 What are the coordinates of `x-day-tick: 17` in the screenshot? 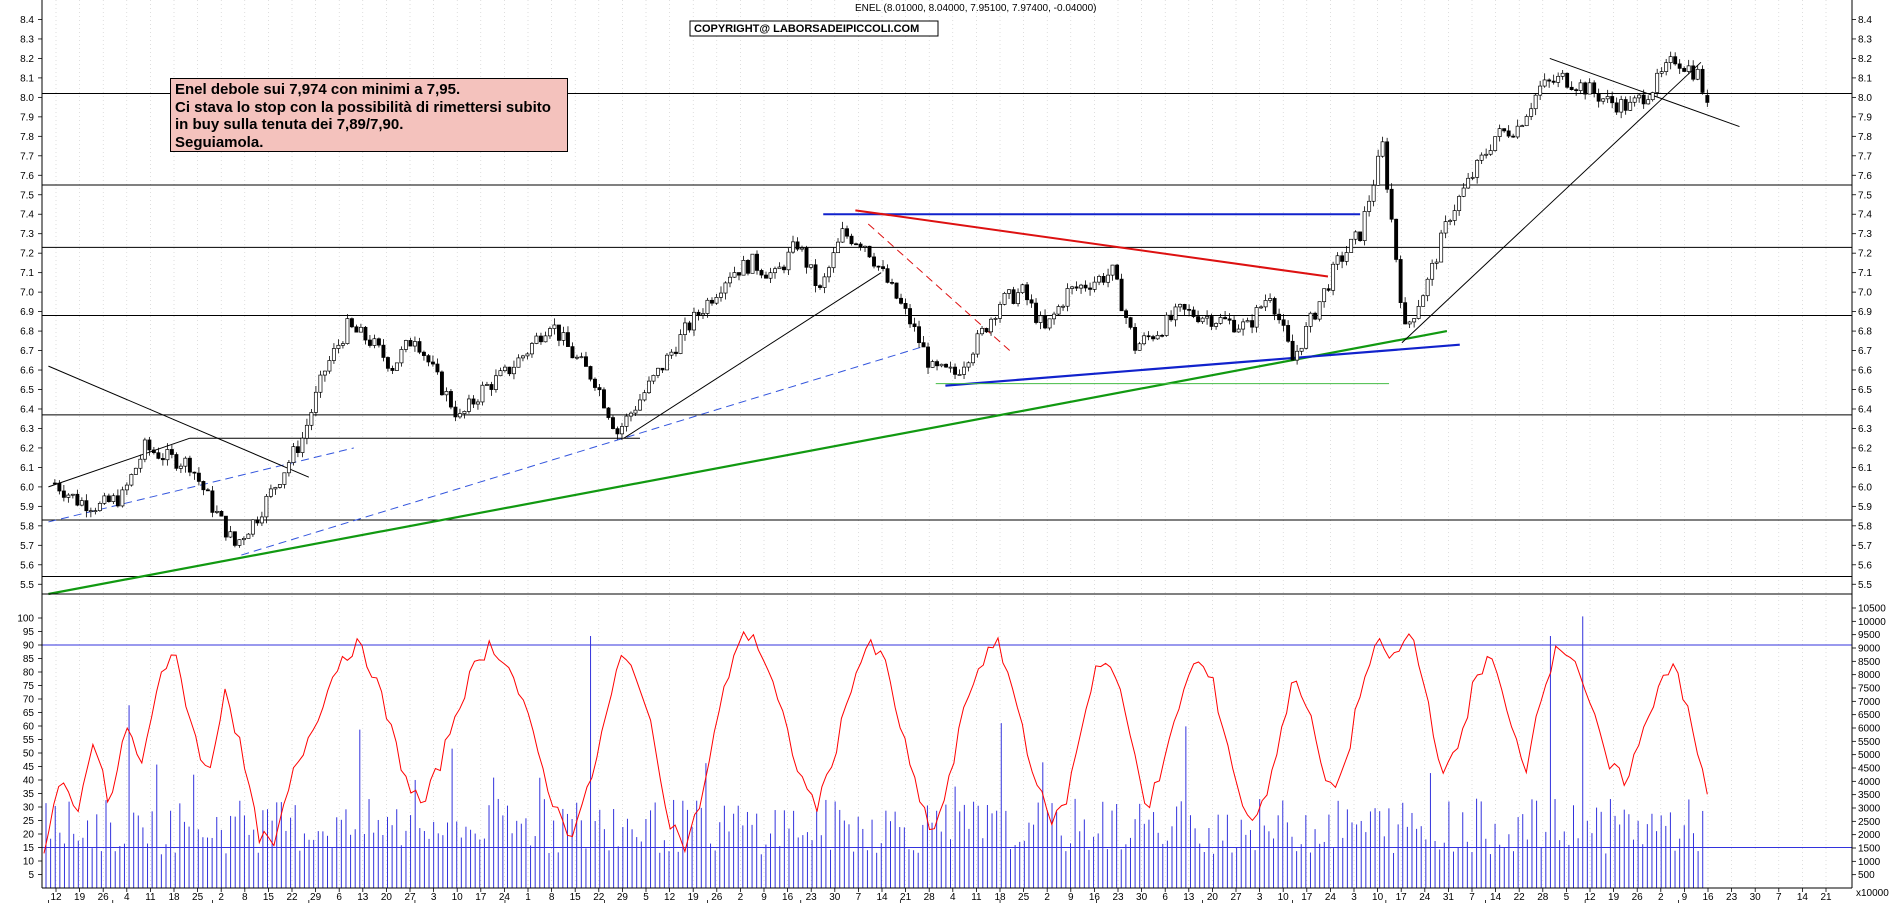 It's located at (481, 897).